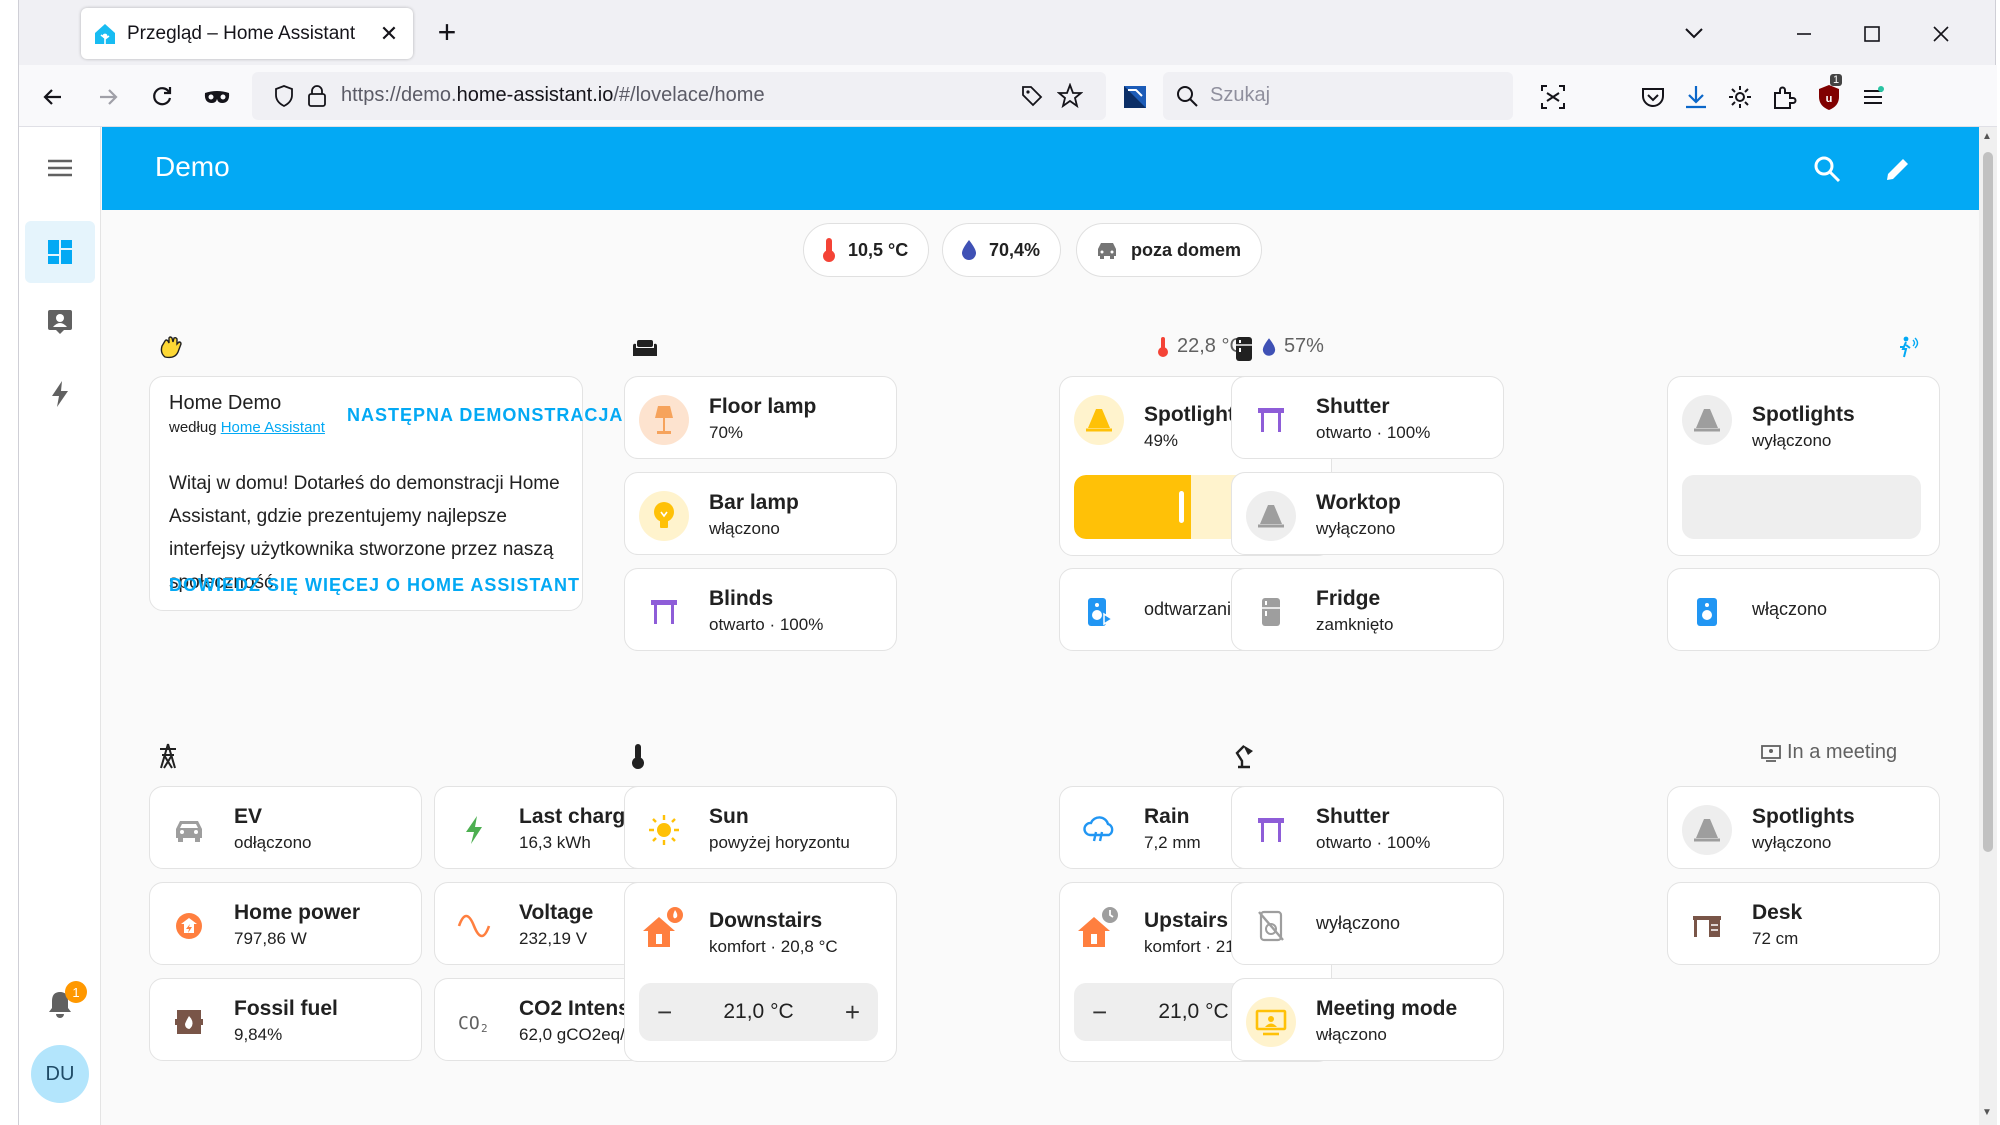 This screenshot has width=2000, height=1125. I want to click on avatar: DU, so click(60, 1074).